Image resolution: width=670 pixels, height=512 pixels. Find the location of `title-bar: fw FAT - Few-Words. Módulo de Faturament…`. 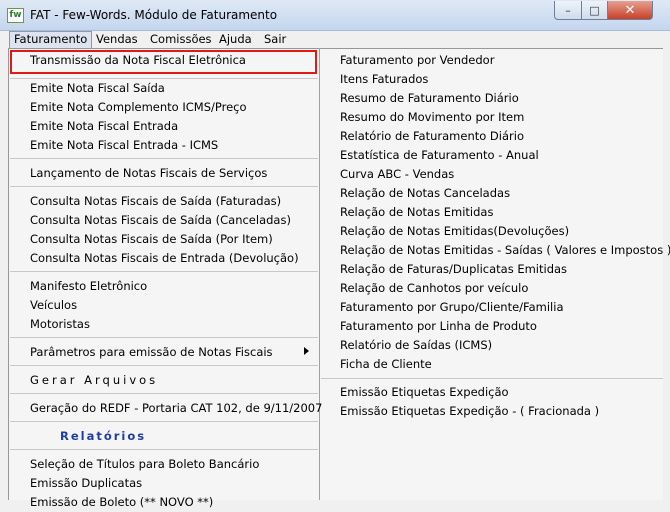

title-bar: fw FAT - Few-Words. Módulo de Faturament… is located at coordinates (335, 15).